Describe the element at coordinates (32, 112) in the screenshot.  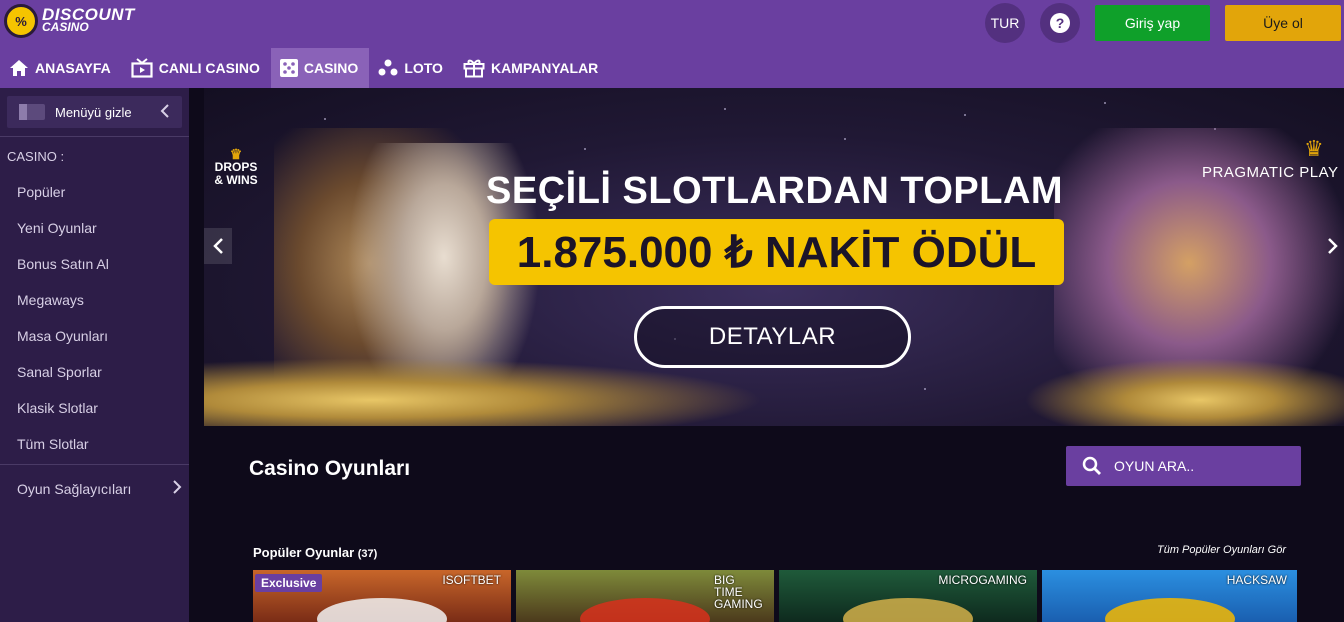
I see `sidebar-toggle-icon` at that location.